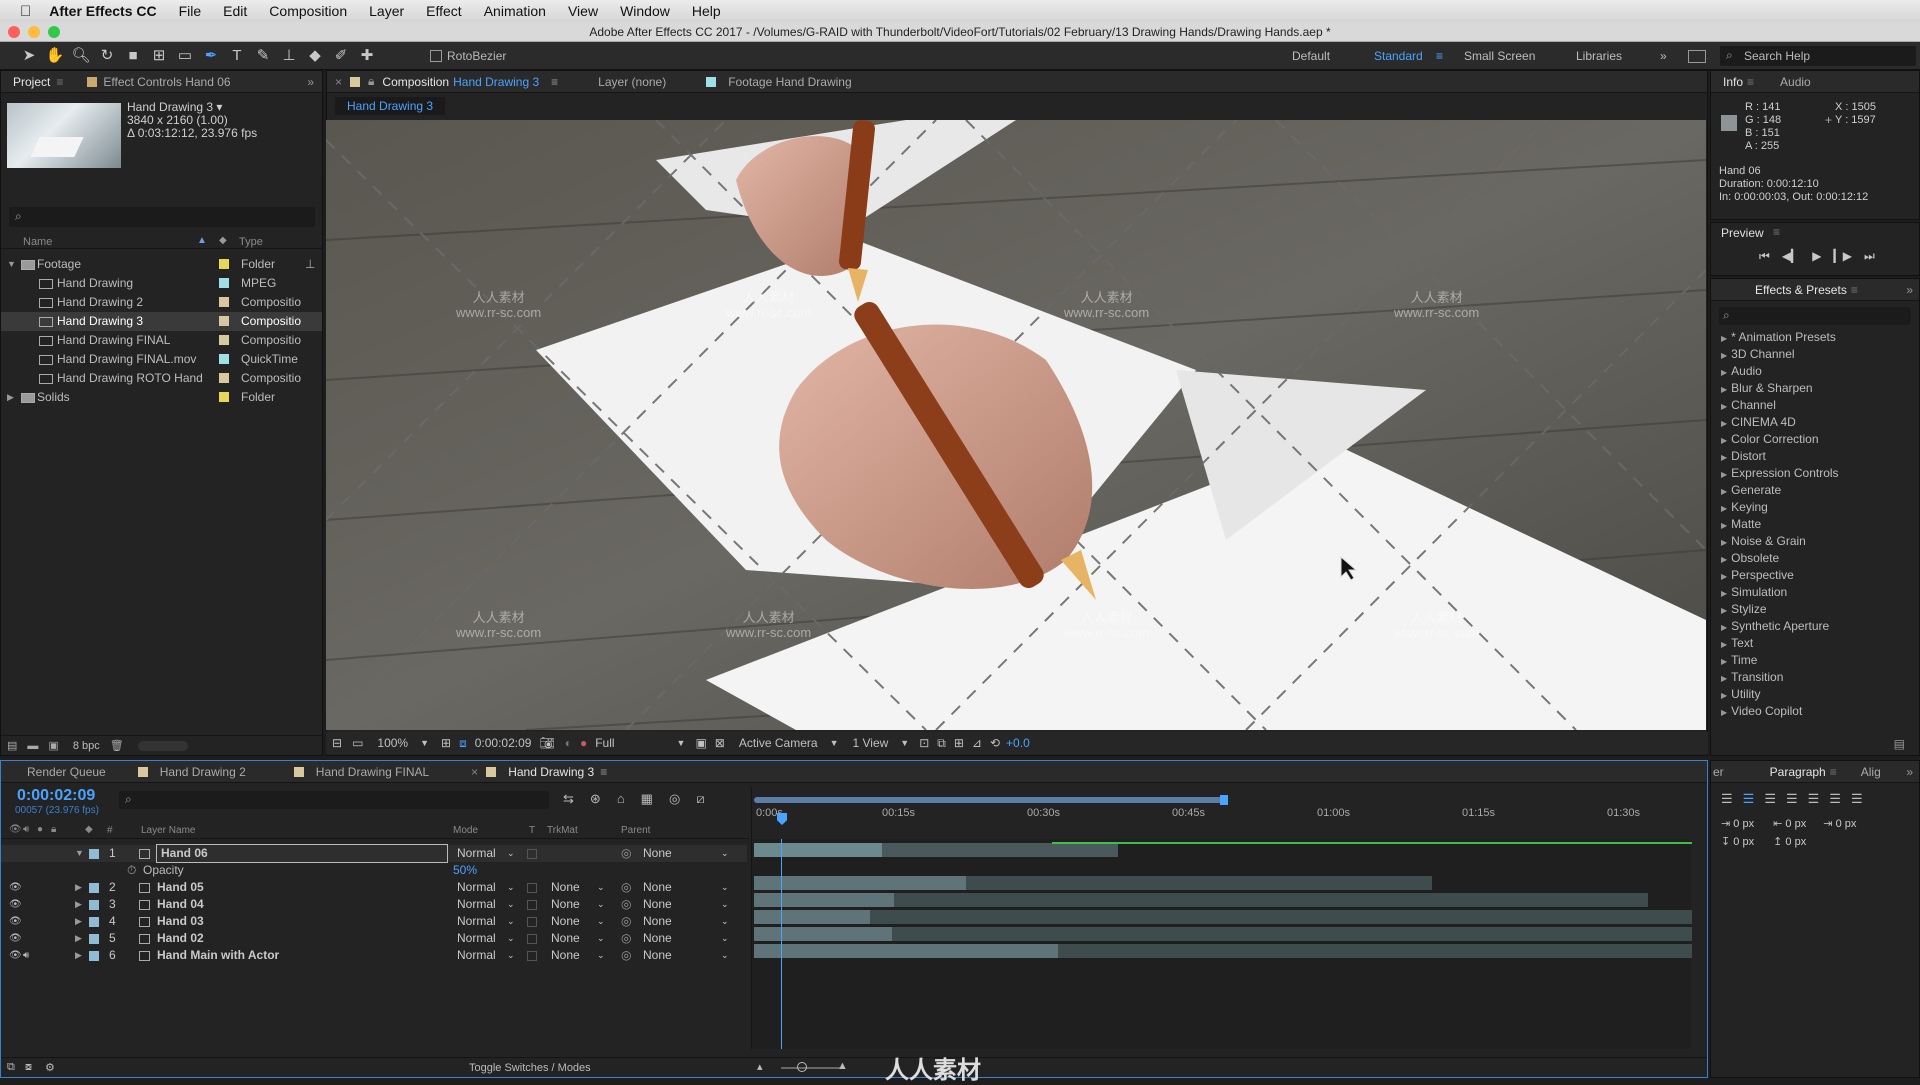  I want to click on eraser-tool-icon: ◆, so click(315, 56).